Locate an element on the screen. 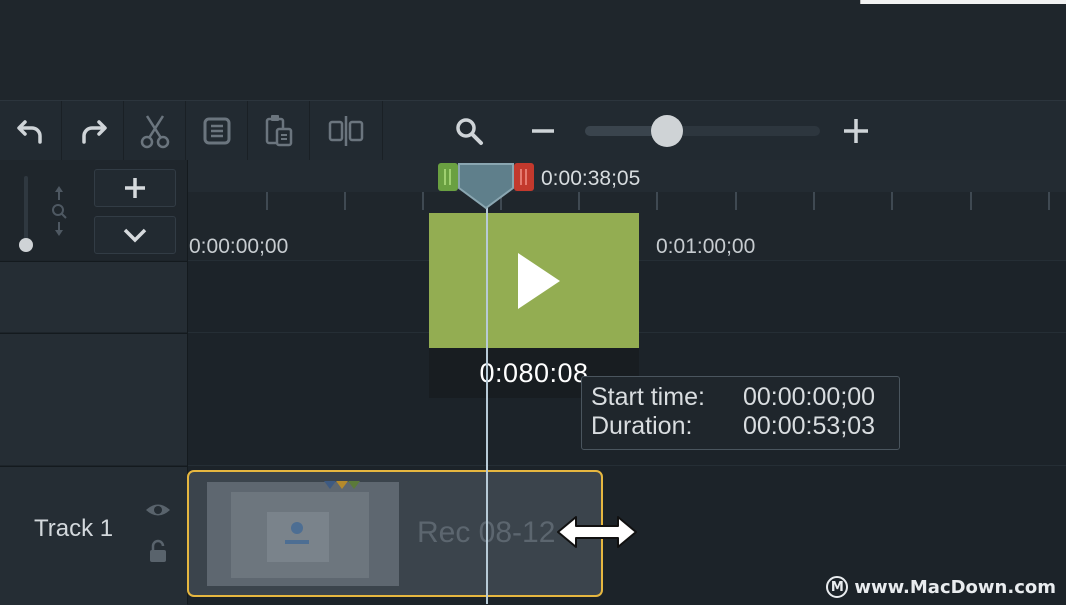 This screenshot has width=1066, height=605. track-height-slider is located at coordinates (26, 216).